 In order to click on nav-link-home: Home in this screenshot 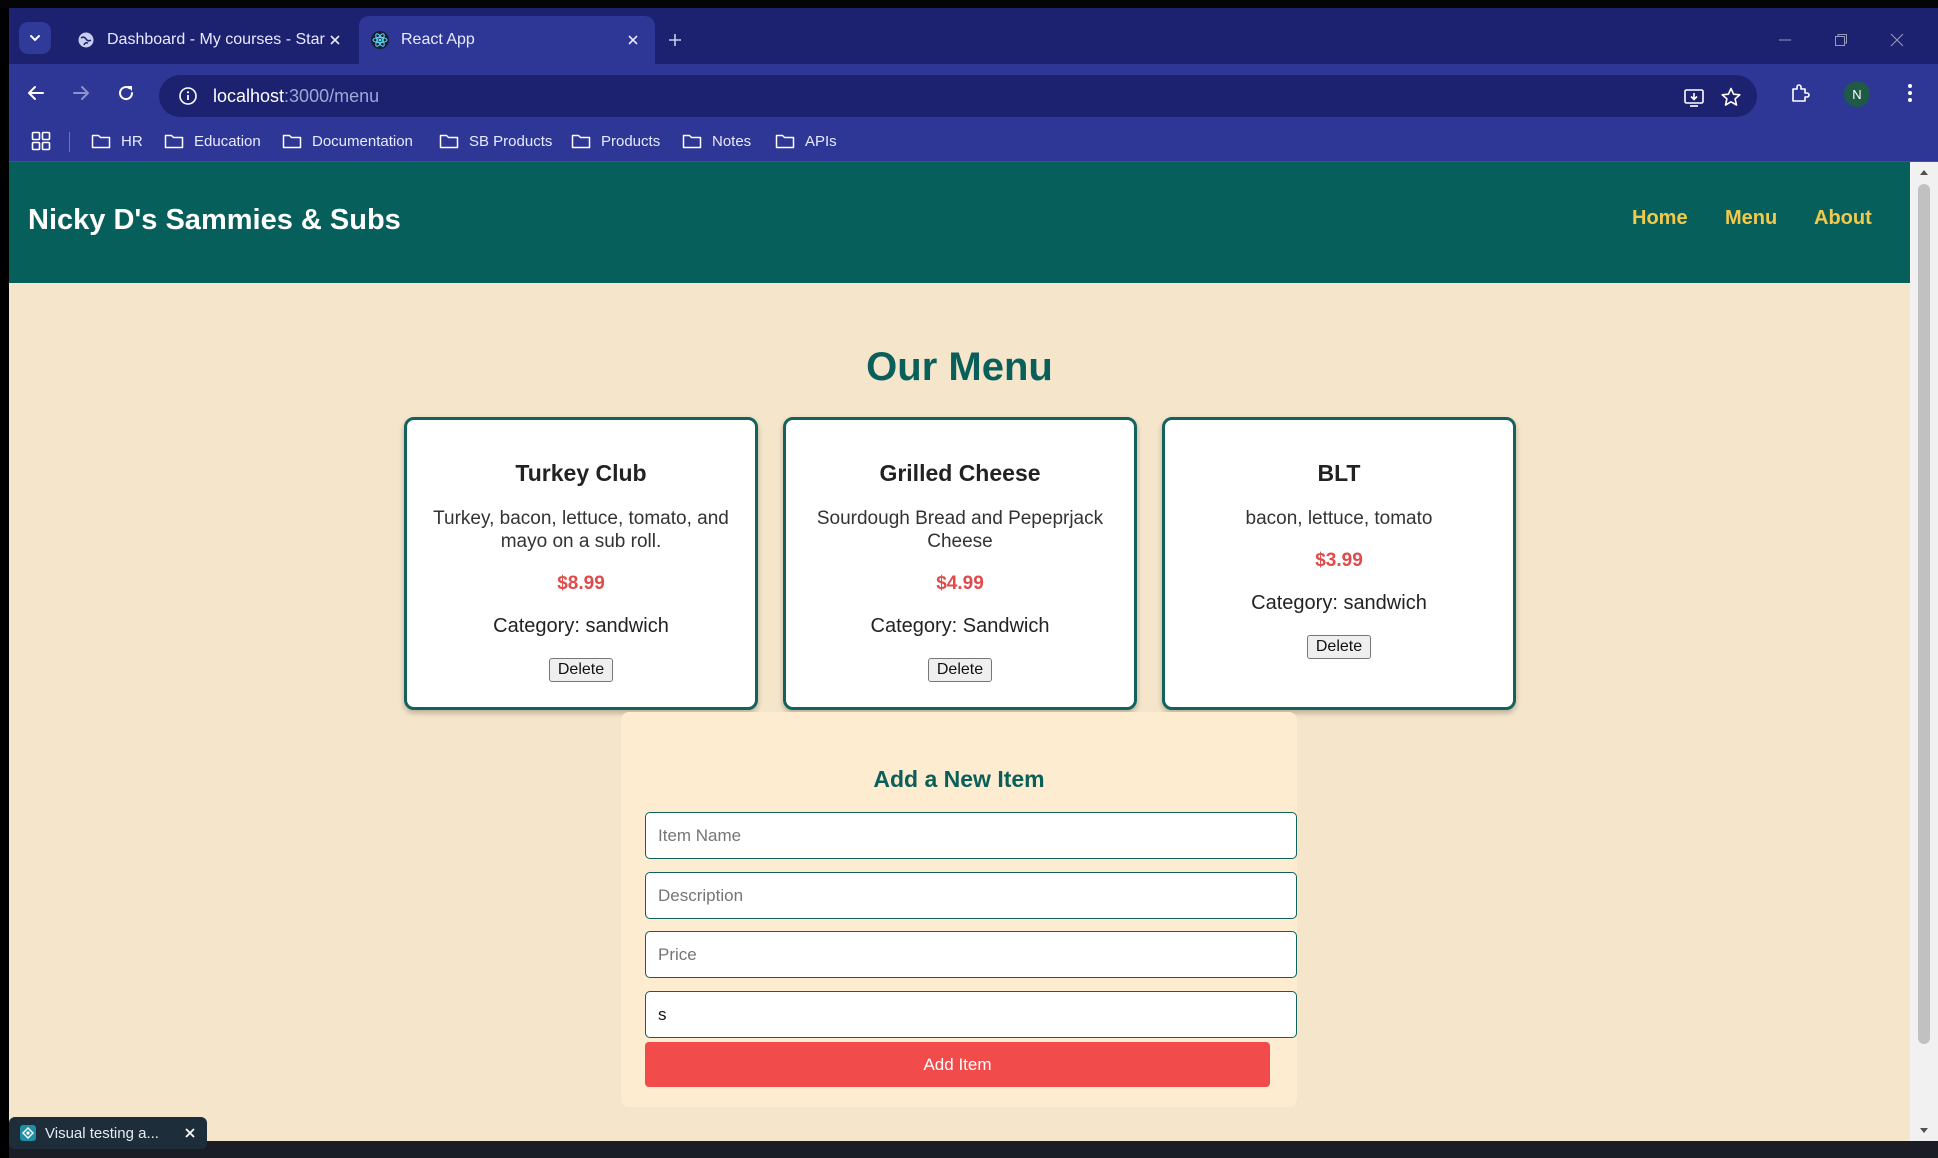, I will do `click(1660, 218)`.